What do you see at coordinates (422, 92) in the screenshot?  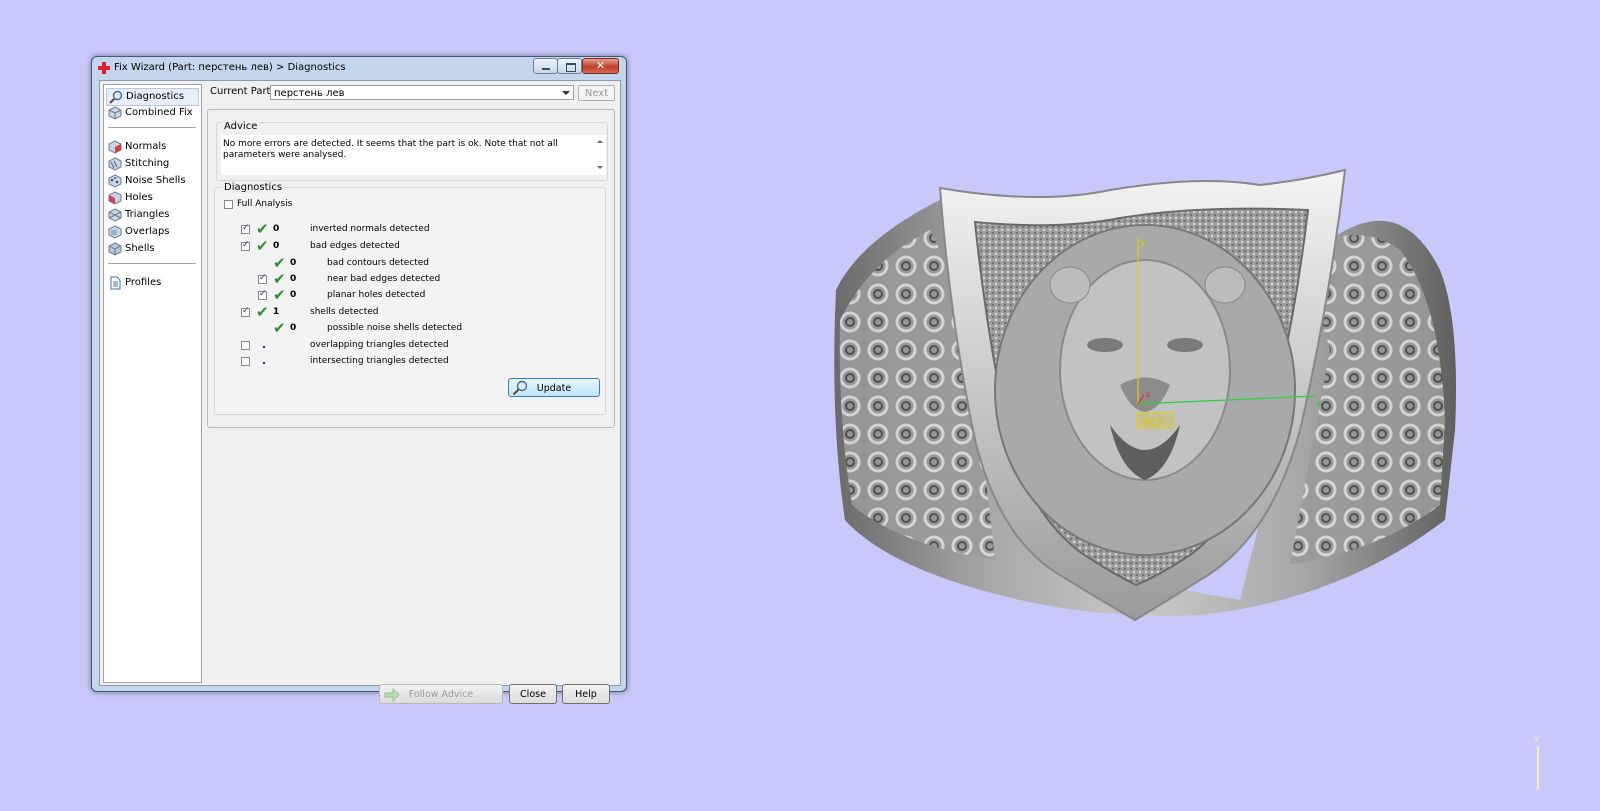 I see `current-part-select: перстень лев` at bounding box center [422, 92].